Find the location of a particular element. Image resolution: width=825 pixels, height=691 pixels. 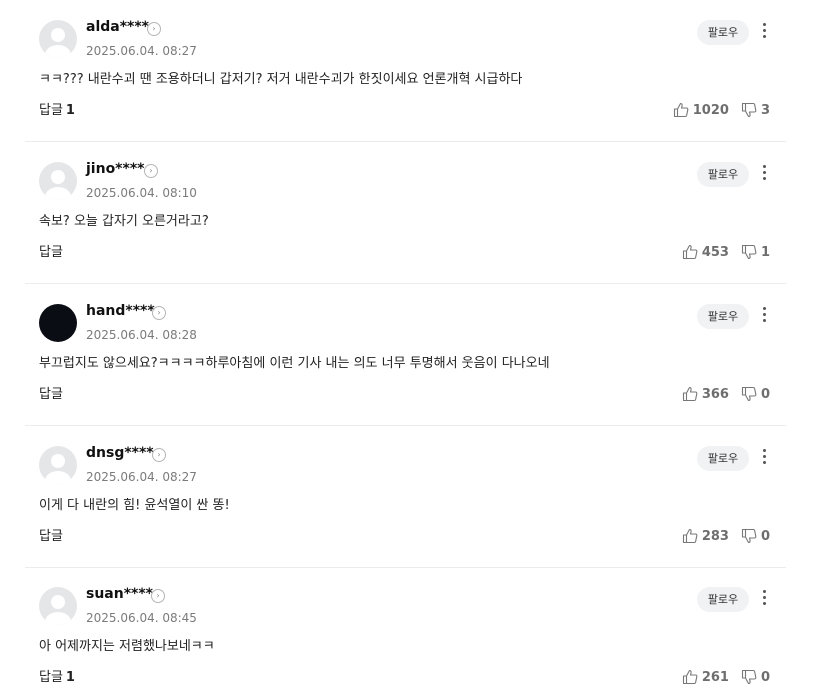

vote-bar: 261 0 is located at coordinates (720, 677).